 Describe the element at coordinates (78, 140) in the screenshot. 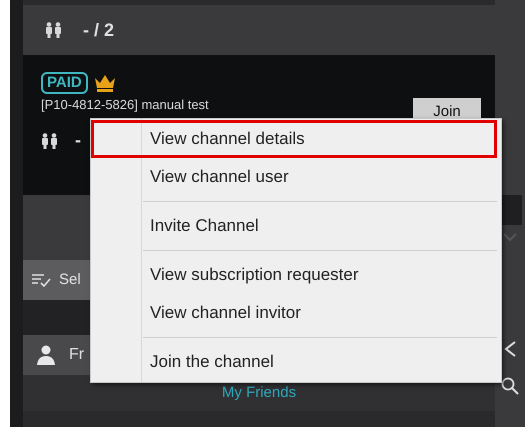

I see `member-count: -` at that location.